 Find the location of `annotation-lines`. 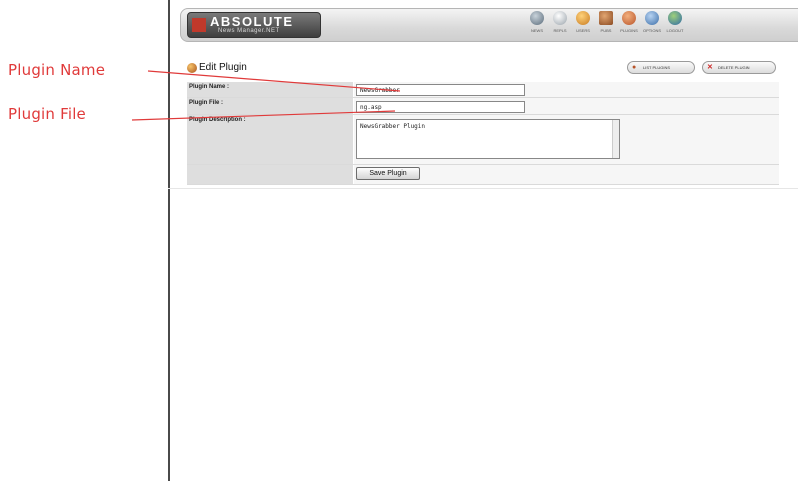

annotation-lines is located at coordinates (266, 95).